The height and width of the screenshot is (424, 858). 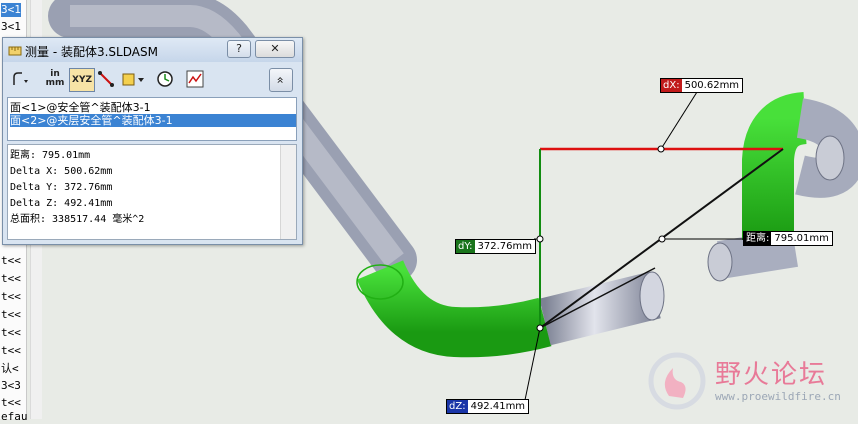 What do you see at coordinates (662, 239) in the screenshot?
I see `distance-midpoint` at bounding box center [662, 239].